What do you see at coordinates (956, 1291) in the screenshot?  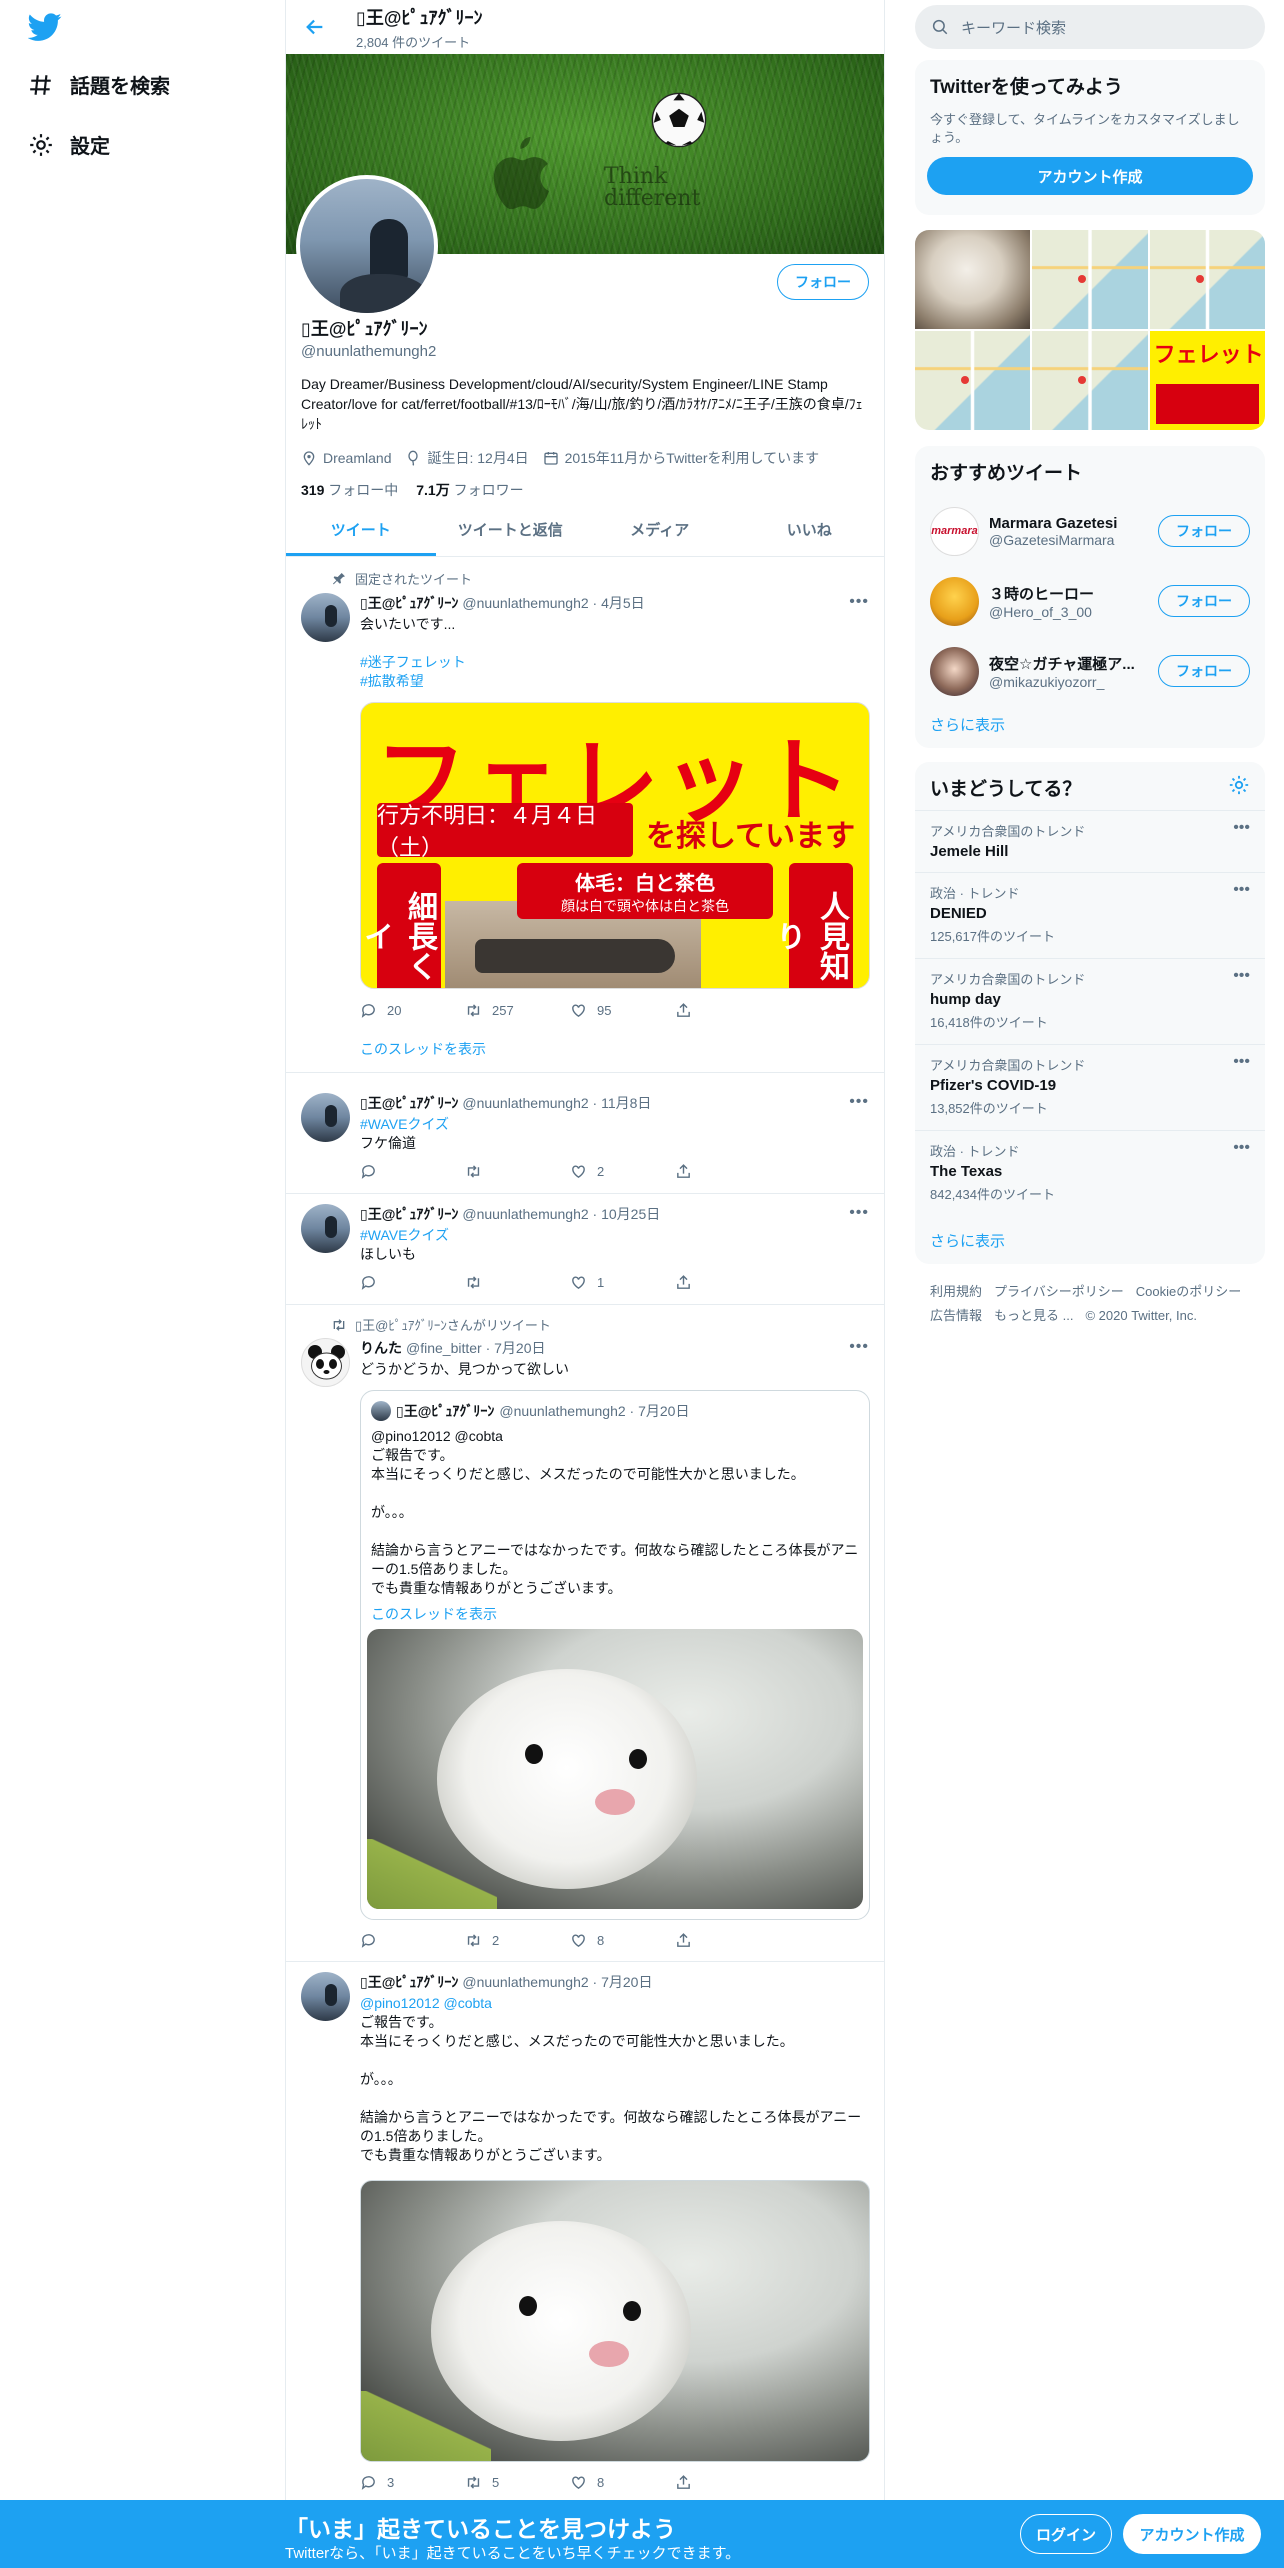 I see `footer-terms: 利用規約` at bounding box center [956, 1291].